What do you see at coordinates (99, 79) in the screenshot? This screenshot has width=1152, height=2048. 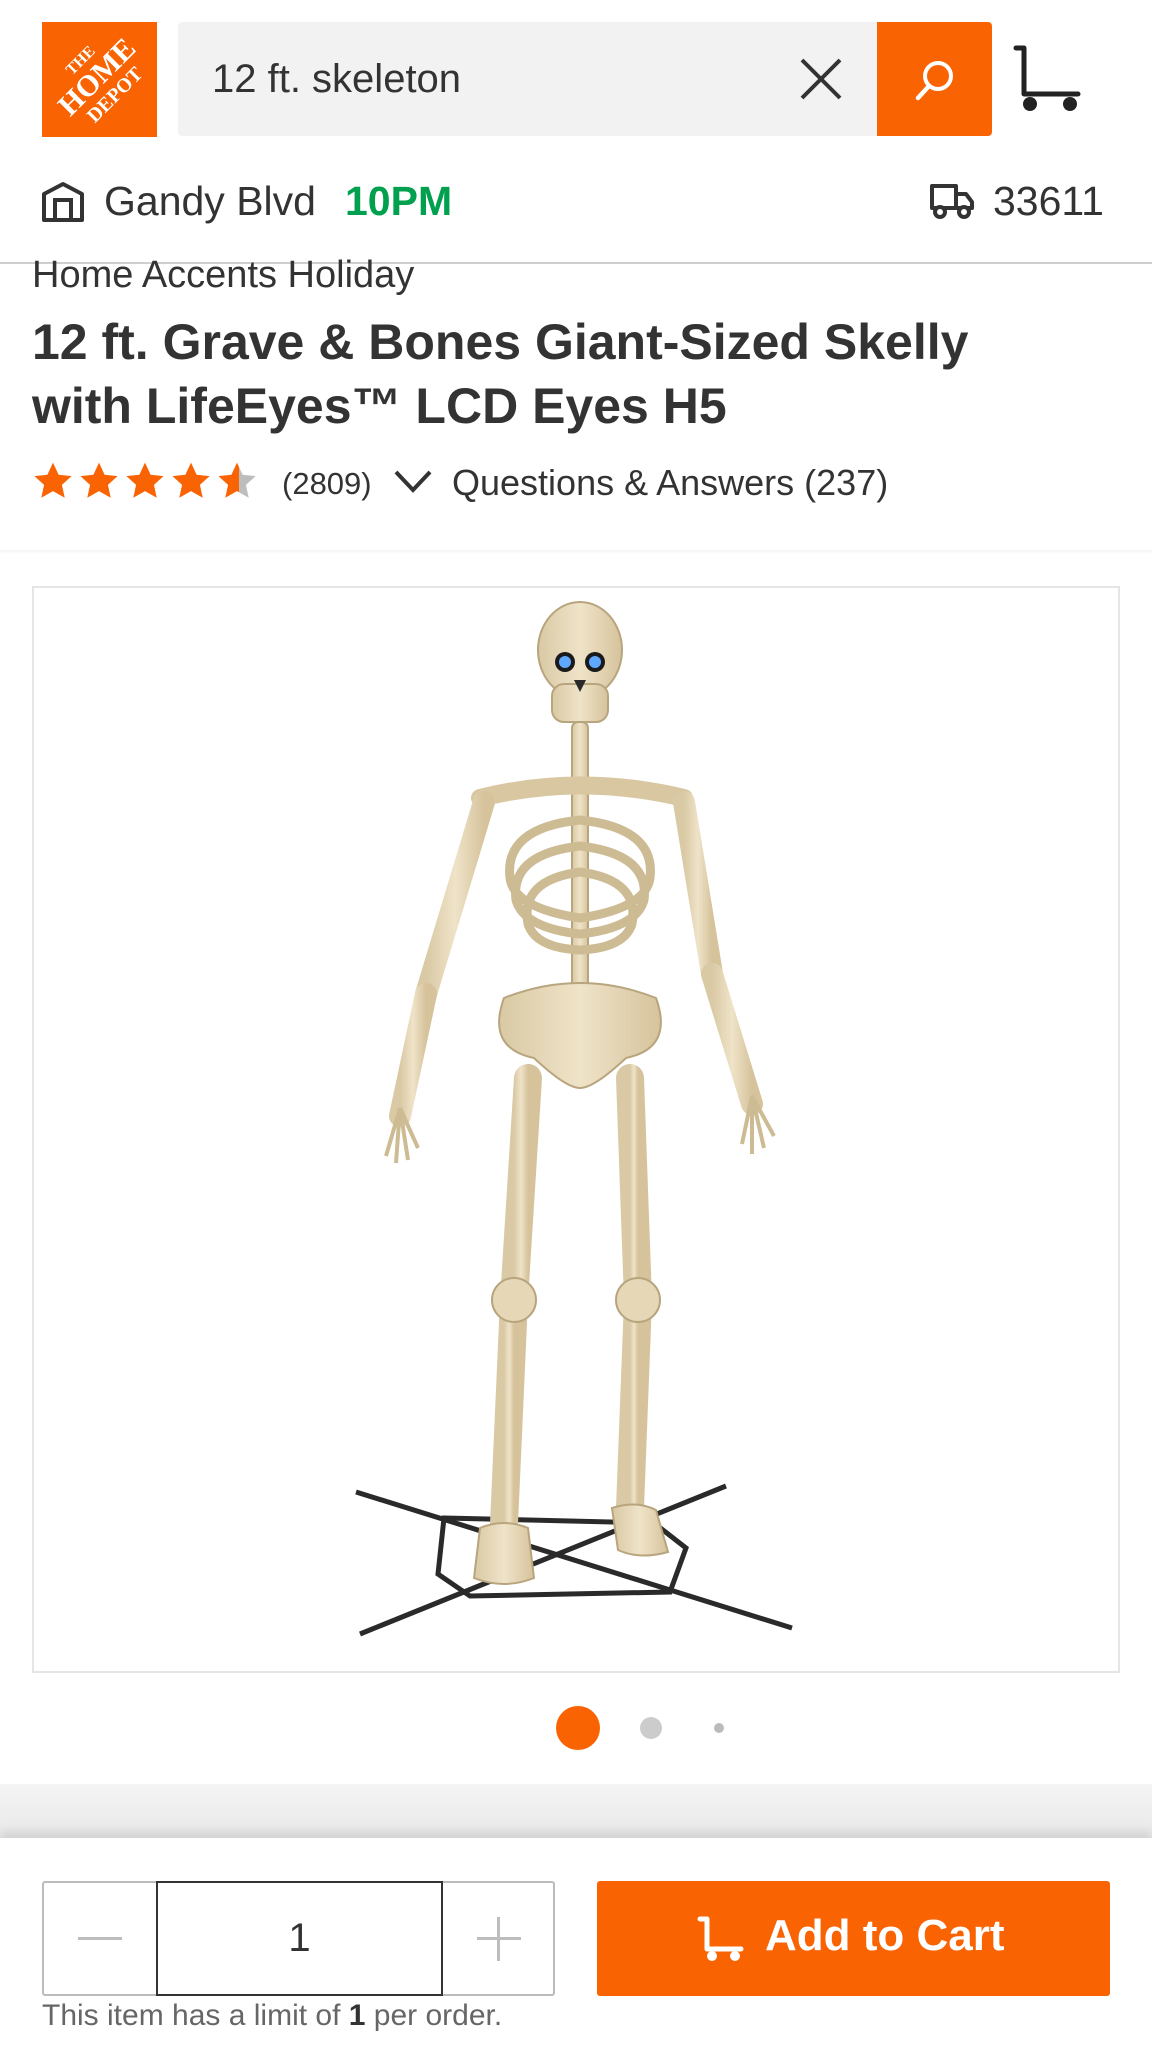 I see `home-depot-logo: THE HOME DEPOT` at bounding box center [99, 79].